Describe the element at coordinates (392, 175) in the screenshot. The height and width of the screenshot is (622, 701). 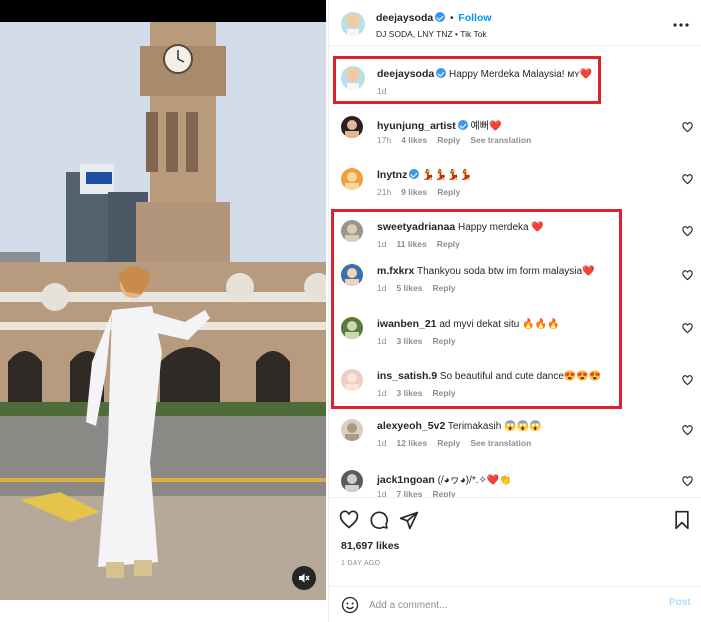
I see `commenter-username: lnytnz` at that location.